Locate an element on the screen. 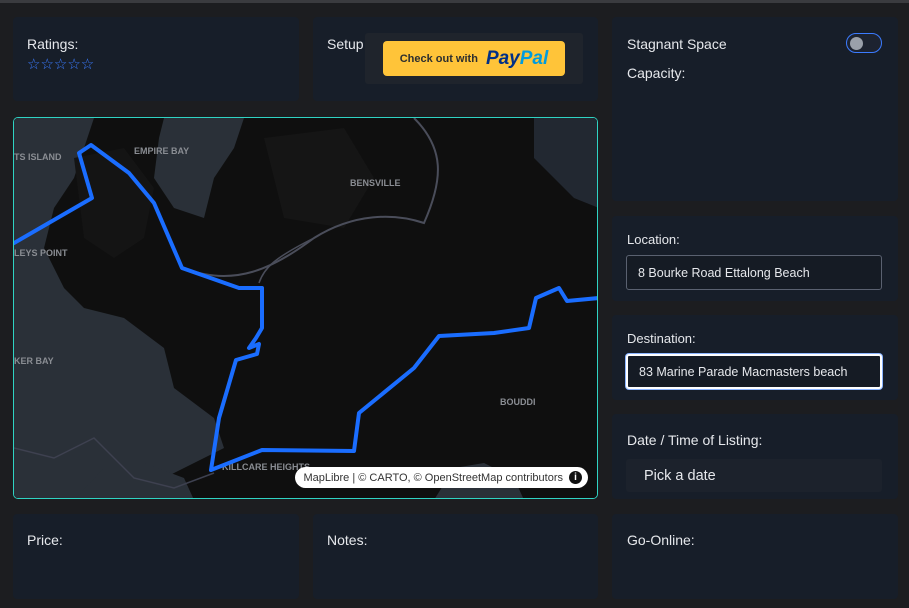 This screenshot has height=608, width=909. map-label-bouddi: BOUDDI is located at coordinates (518, 402).